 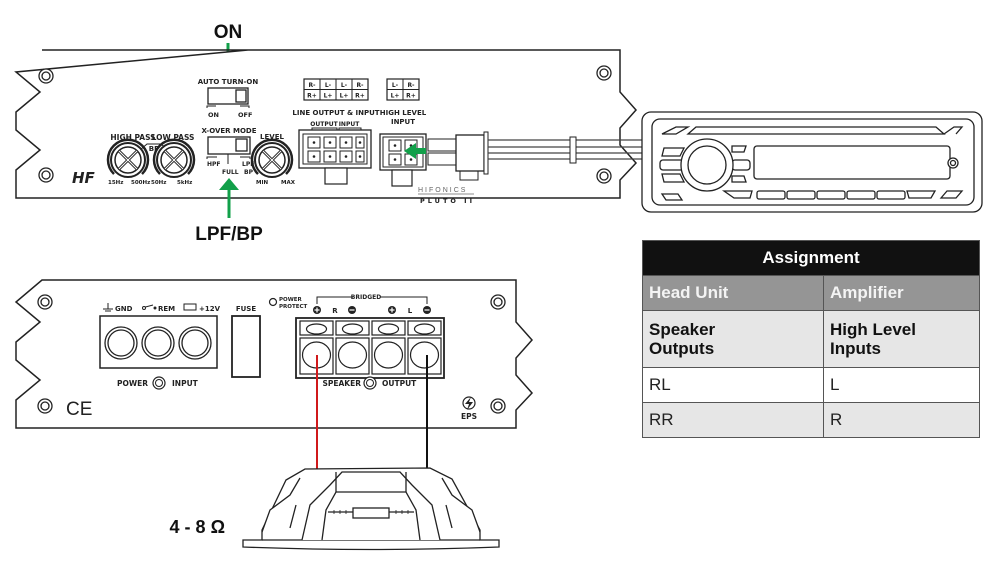 I want to click on auto-off-label: OFF, so click(x=245, y=115).